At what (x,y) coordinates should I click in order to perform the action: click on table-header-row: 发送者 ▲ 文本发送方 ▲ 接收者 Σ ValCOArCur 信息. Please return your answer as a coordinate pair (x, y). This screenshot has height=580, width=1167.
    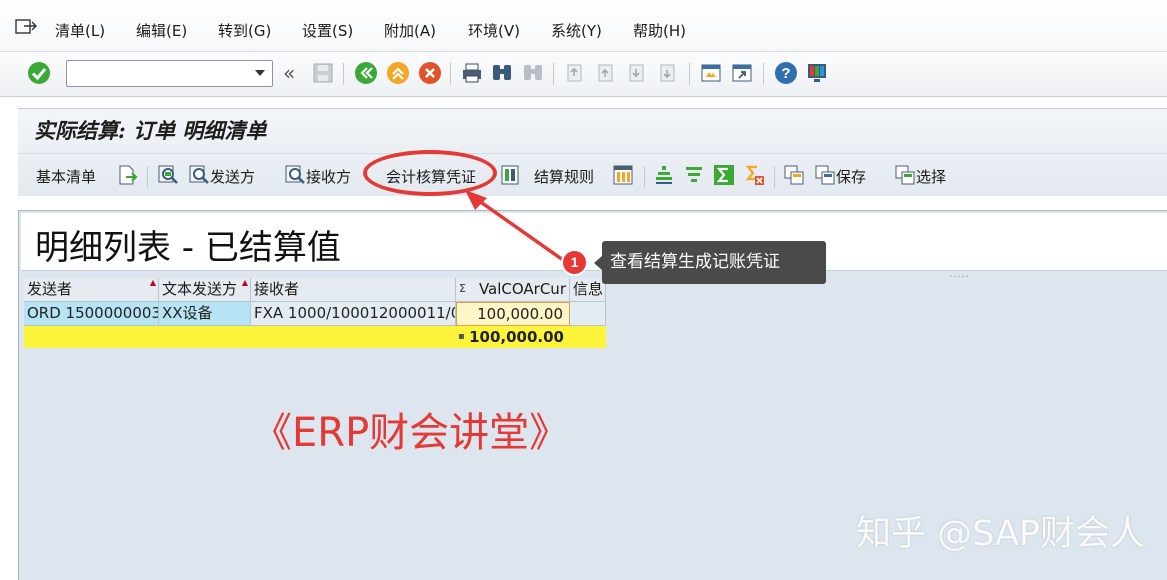
    Looking at the image, I should click on (315, 290).